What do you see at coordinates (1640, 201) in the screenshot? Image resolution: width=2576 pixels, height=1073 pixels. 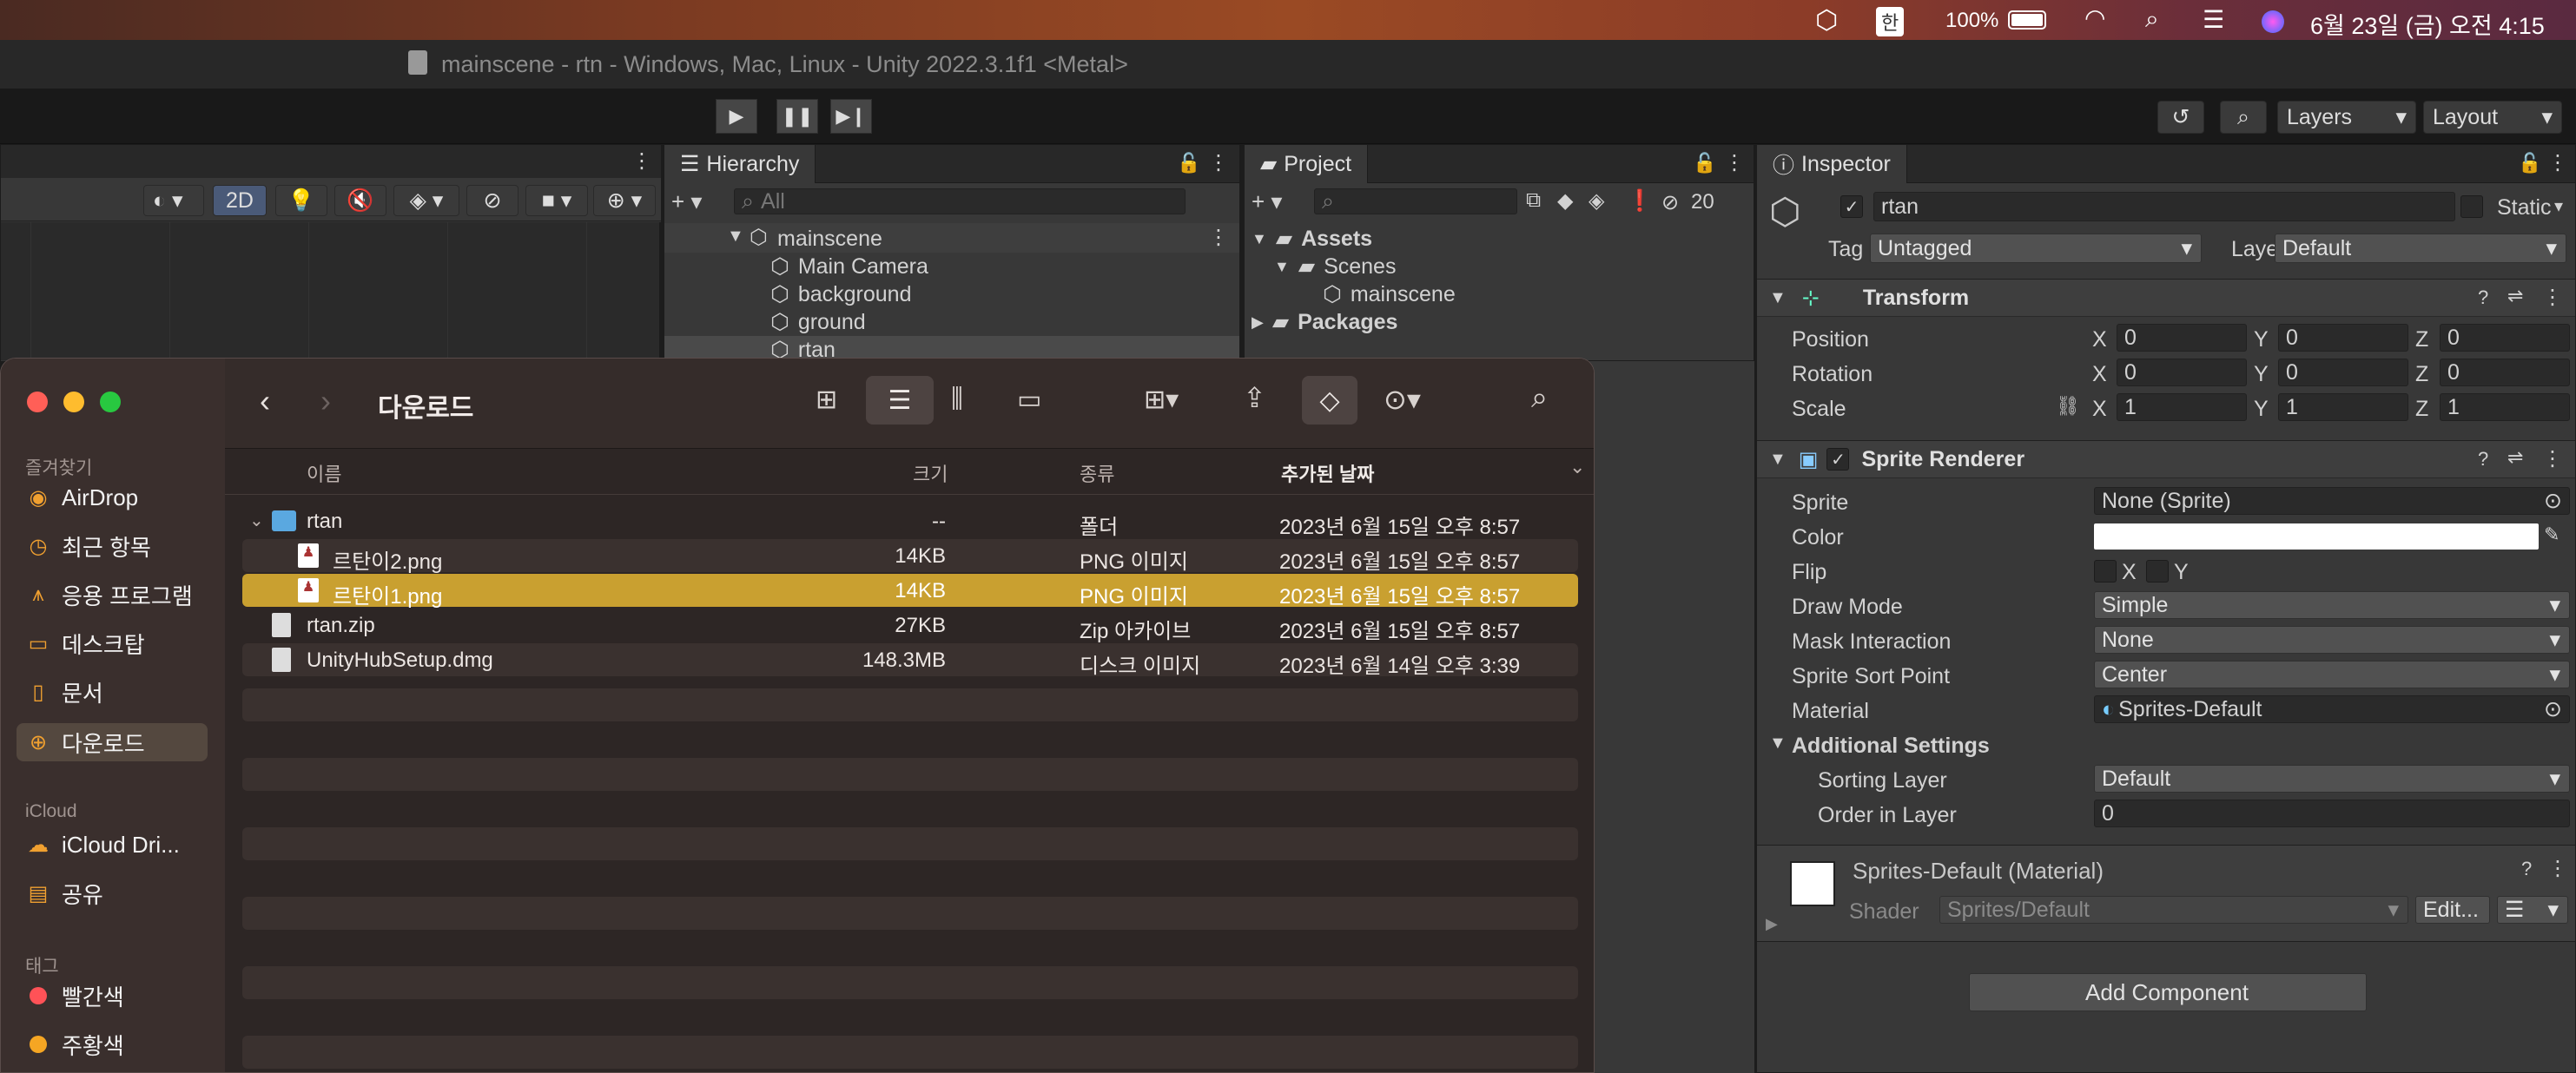 I see `warning-icon: ❗` at bounding box center [1640, 201].